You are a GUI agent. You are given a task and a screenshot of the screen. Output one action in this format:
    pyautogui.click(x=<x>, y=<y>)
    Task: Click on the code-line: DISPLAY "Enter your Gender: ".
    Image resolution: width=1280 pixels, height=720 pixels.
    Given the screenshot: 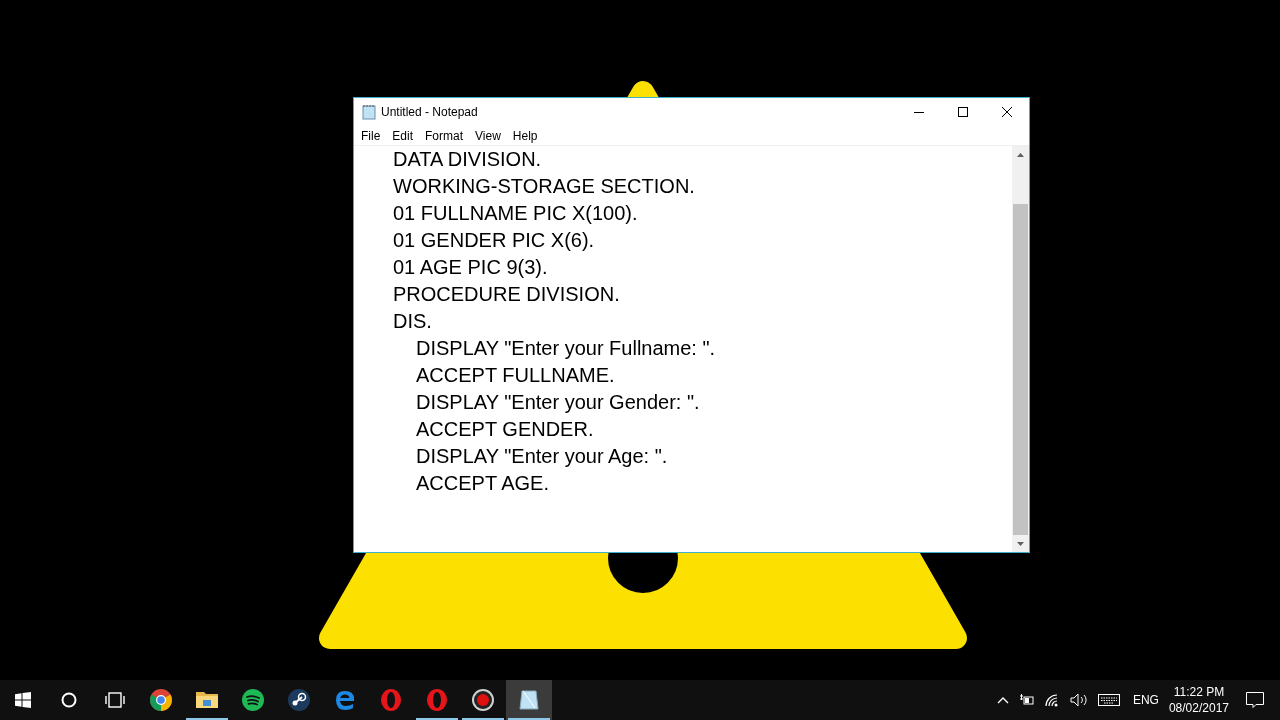 What is the action you would take?
    pyautogui.click(x=558, y=402)
    